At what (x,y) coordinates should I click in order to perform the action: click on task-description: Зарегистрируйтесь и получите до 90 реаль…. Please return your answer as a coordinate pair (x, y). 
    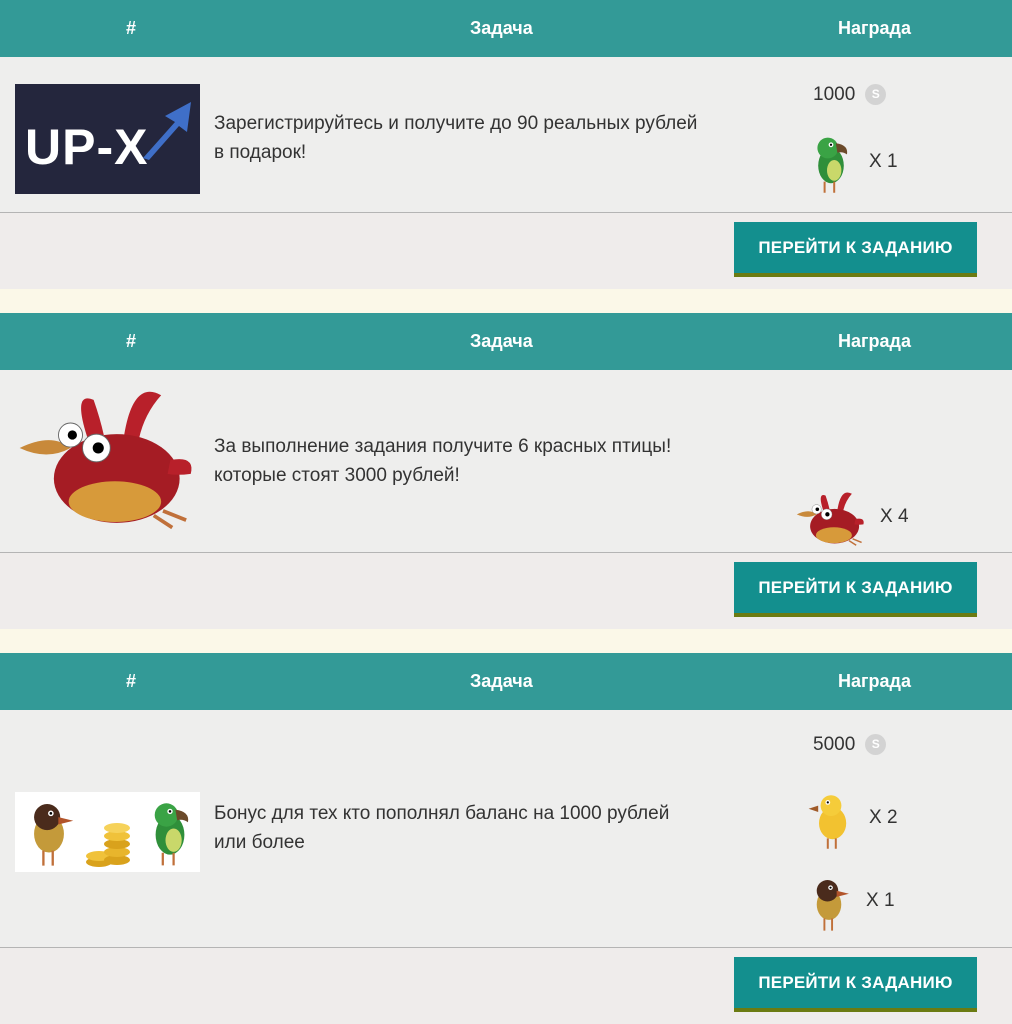
    Looking at the image, I should click on (456, 138).